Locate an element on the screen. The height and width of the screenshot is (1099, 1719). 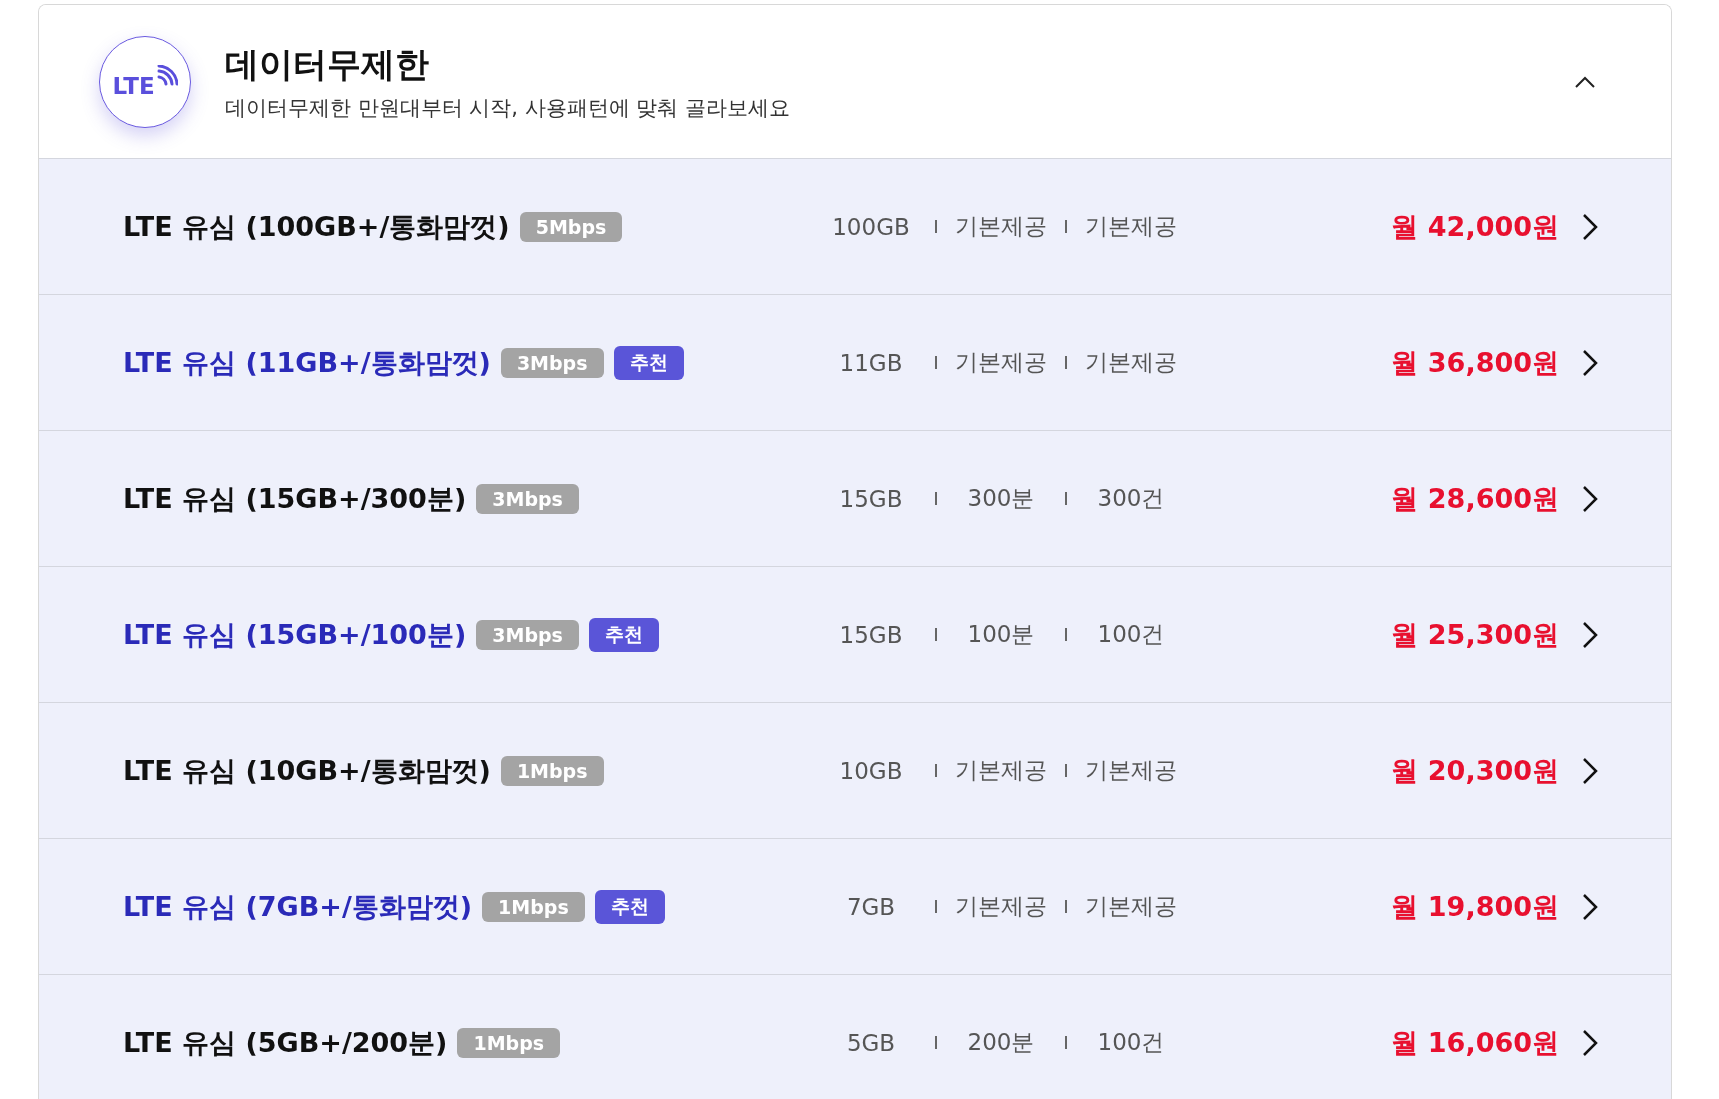
plan-name: LTE 유심 (15GB+/100분) is located at coordinates (295, 634).